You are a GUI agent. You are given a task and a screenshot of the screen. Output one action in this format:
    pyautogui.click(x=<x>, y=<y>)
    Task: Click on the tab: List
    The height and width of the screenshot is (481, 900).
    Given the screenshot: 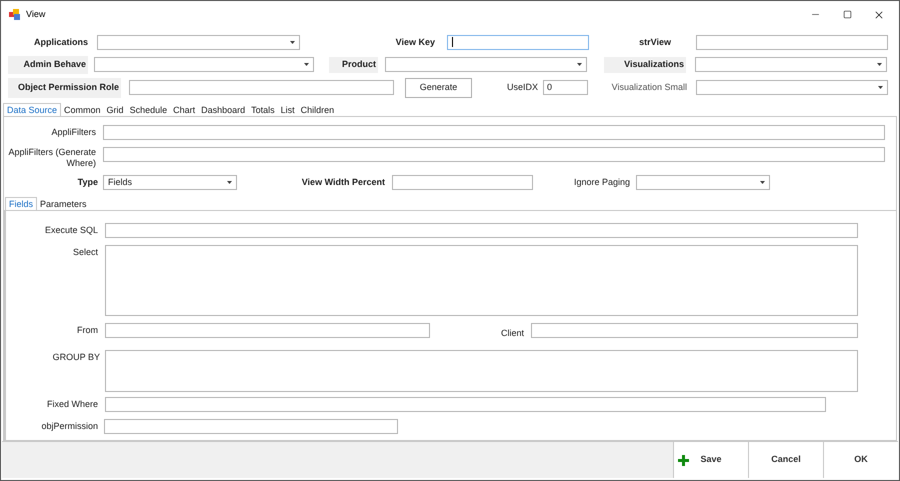 What is the action you would take?
    pyautogui.click(x=288, y=109)
    